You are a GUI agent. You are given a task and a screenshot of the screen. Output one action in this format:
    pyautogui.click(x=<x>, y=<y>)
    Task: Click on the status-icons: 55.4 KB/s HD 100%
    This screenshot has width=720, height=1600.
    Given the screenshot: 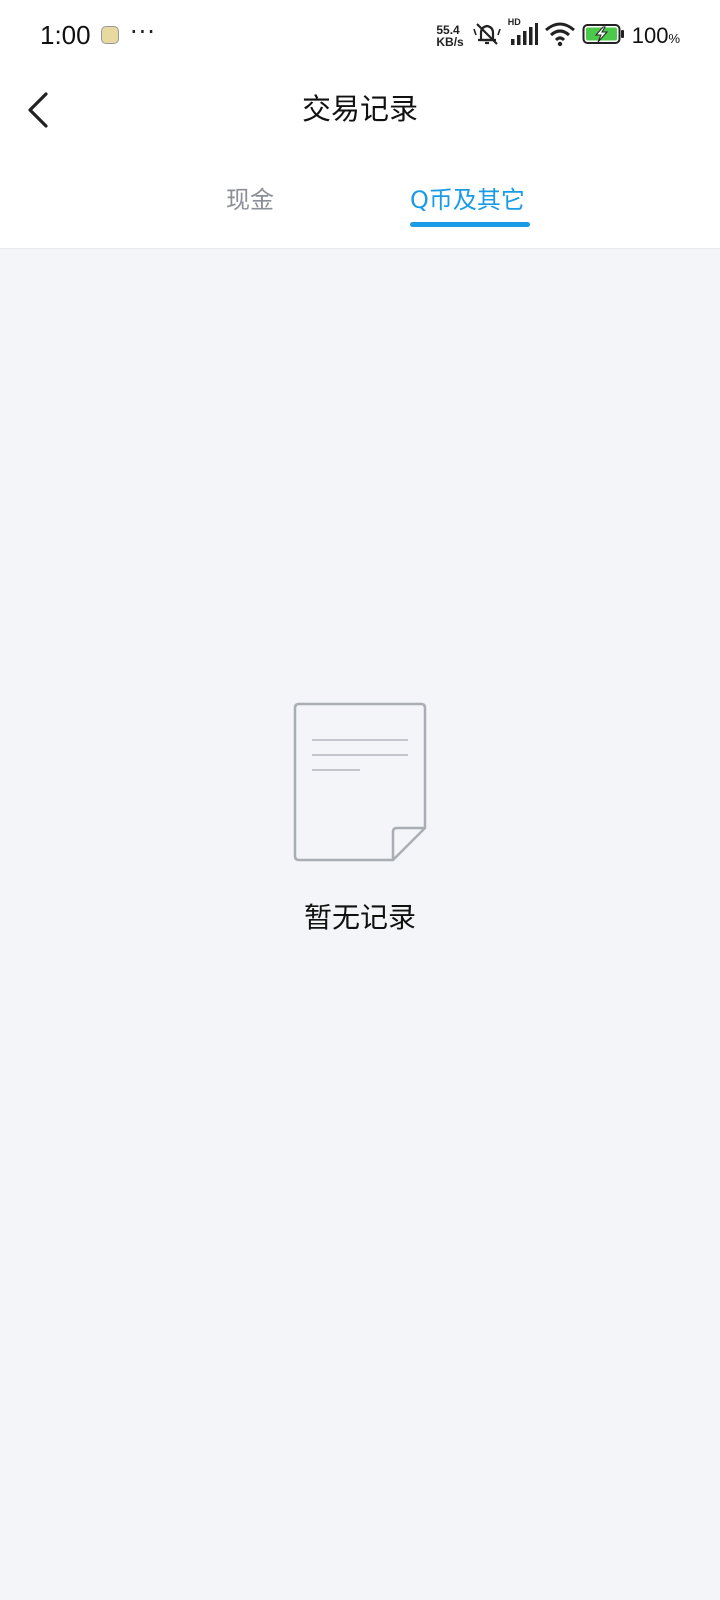 What is the action you would take?
    pyautogui.click(x=558, y=34)
    